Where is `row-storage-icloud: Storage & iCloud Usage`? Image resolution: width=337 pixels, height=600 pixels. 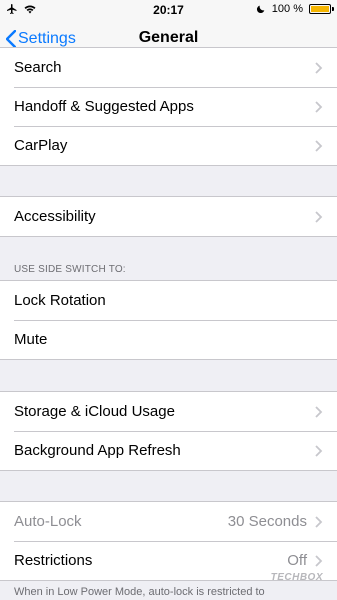 row-storage-icloud: Storage & iCloud Usage is located at coordinates (168, 411).